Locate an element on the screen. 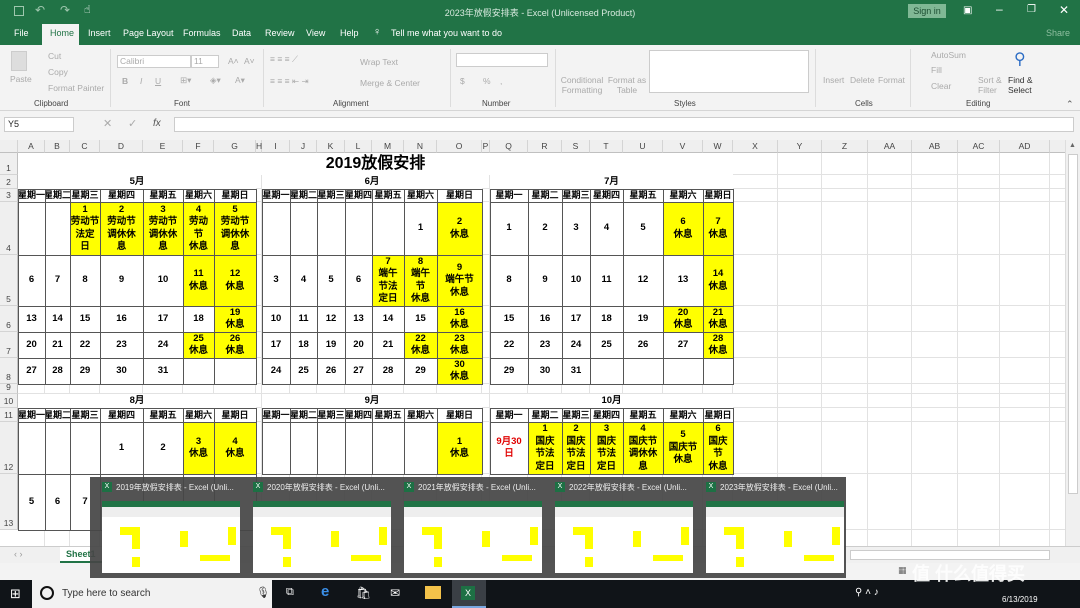 Image resolution: width=1080 pixels, height=608 pixels. microphone-icon: 🎙 is located at coordinates (263, 592).